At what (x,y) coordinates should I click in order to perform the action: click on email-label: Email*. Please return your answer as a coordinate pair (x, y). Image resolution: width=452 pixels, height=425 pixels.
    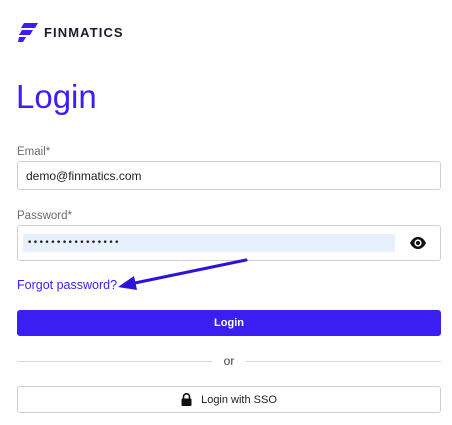
    Looking at the image, I should click on (33, 152).